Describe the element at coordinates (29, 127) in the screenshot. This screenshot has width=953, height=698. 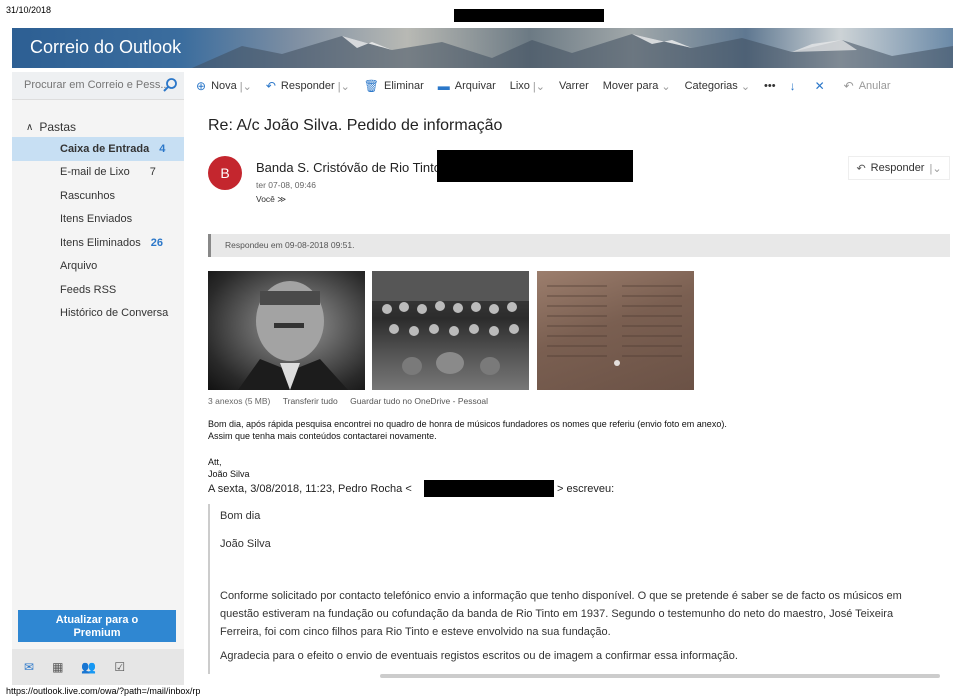
I see `chevron-up-icon: ∧` at that location.